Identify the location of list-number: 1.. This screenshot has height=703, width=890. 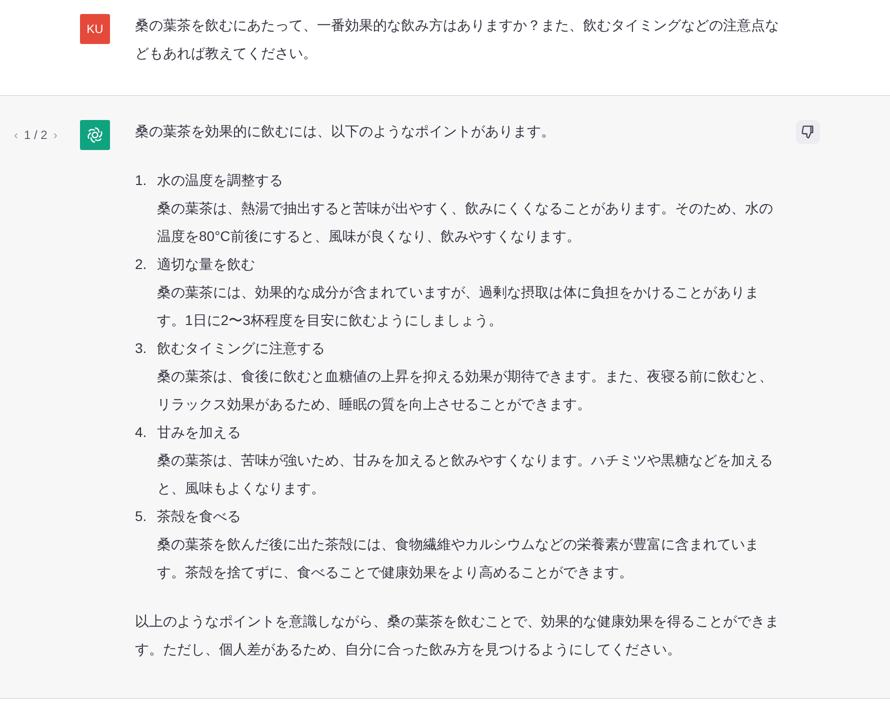
(141, 180).